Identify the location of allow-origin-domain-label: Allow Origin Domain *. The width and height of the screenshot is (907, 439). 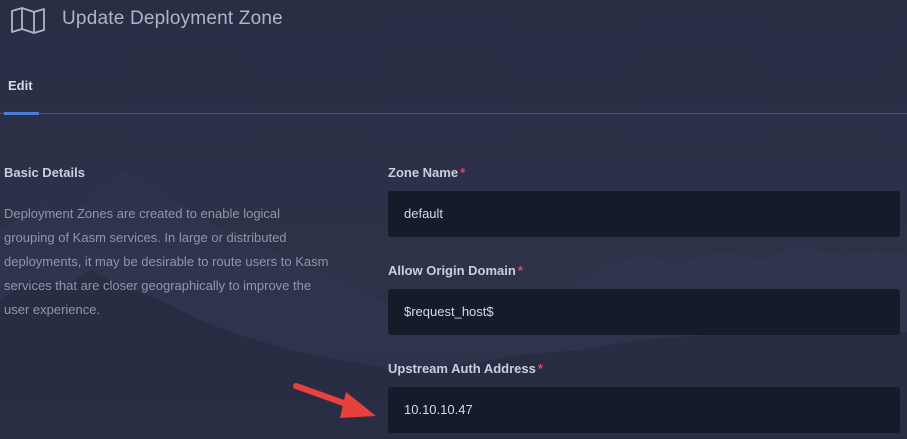
(455, 270).